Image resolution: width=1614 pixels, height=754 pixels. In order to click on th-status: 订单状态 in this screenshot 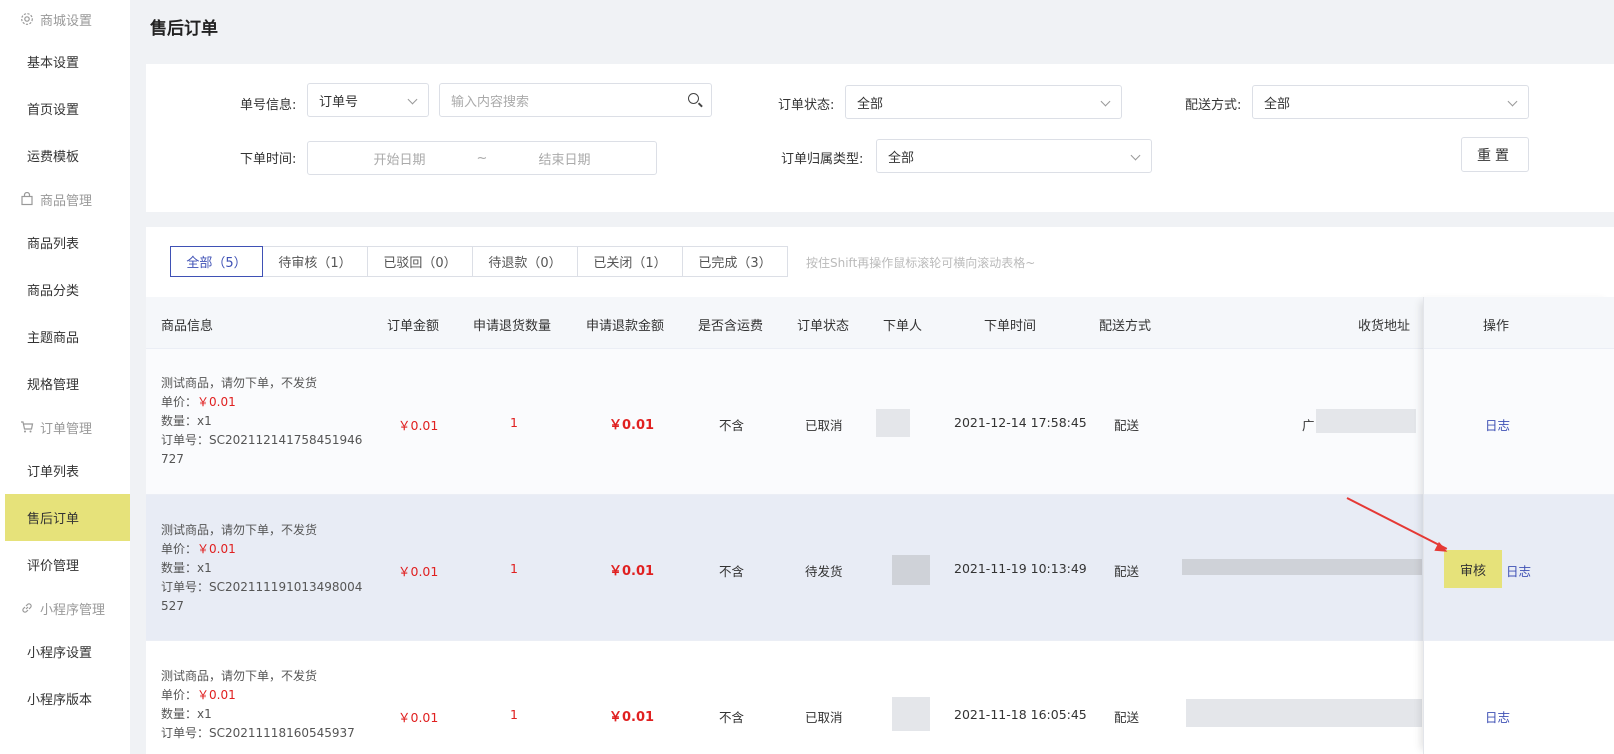, I will do `click(823, 326)`.